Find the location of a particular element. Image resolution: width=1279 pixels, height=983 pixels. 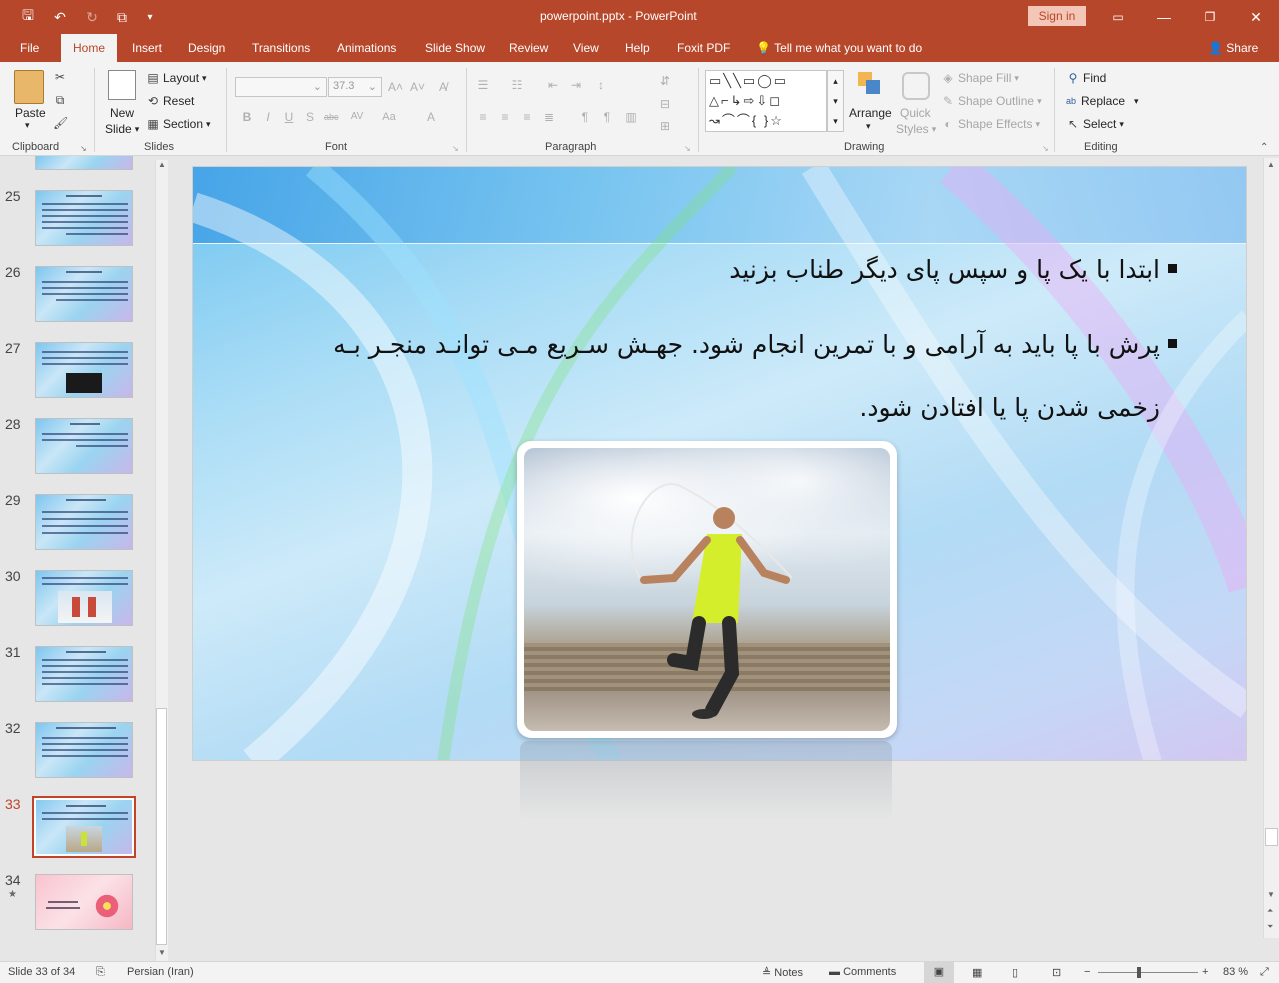

new-slide-label-1: New is located at coordinates (122, 113).